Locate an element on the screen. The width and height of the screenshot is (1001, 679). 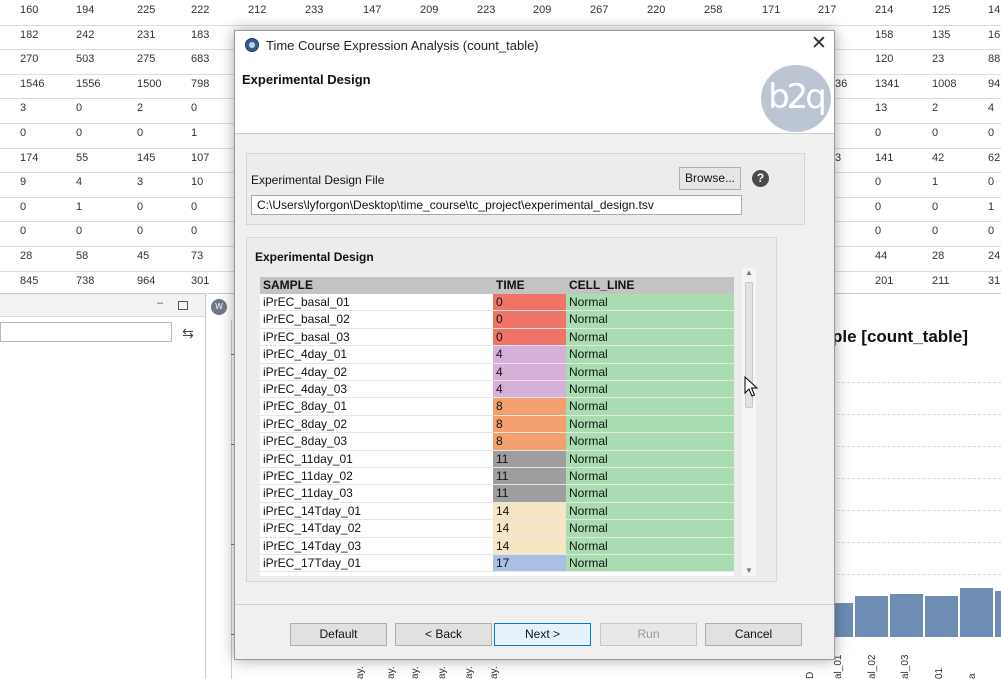
chart-tab-icon: W is located at coordinates (219, 307).